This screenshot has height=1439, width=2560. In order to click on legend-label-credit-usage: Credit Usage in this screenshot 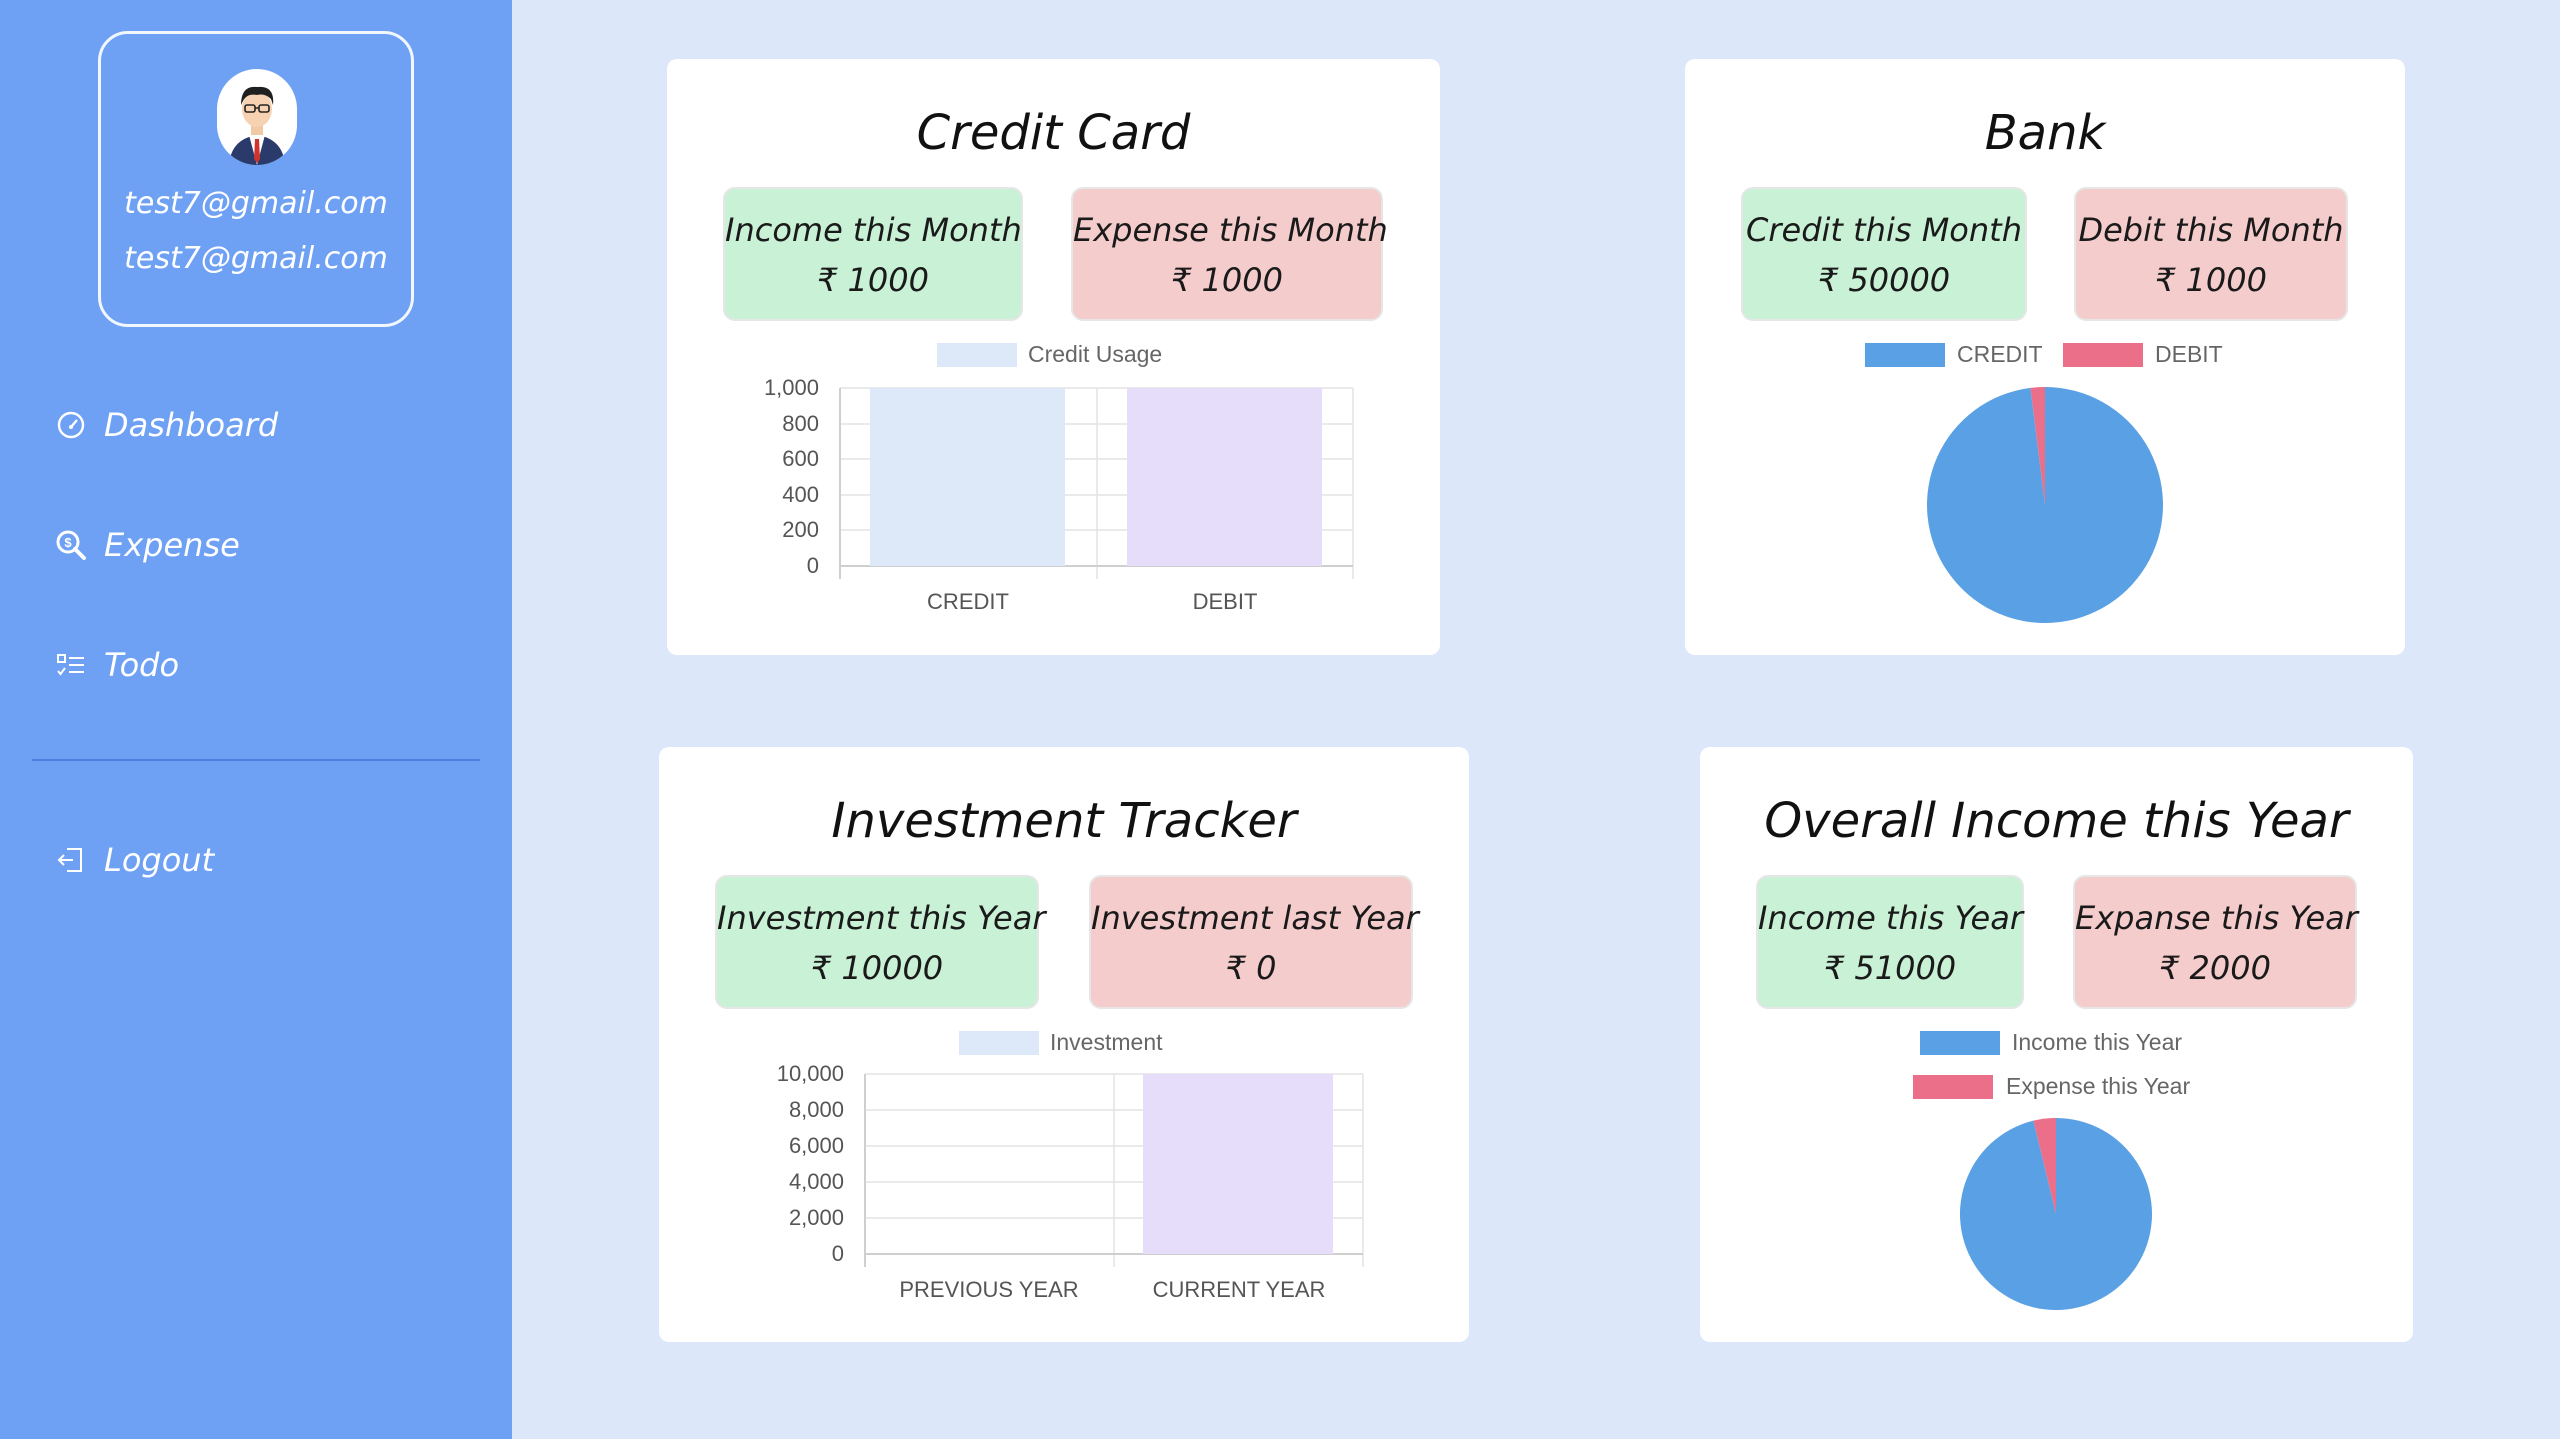, I will do `click(1095, 354)`.